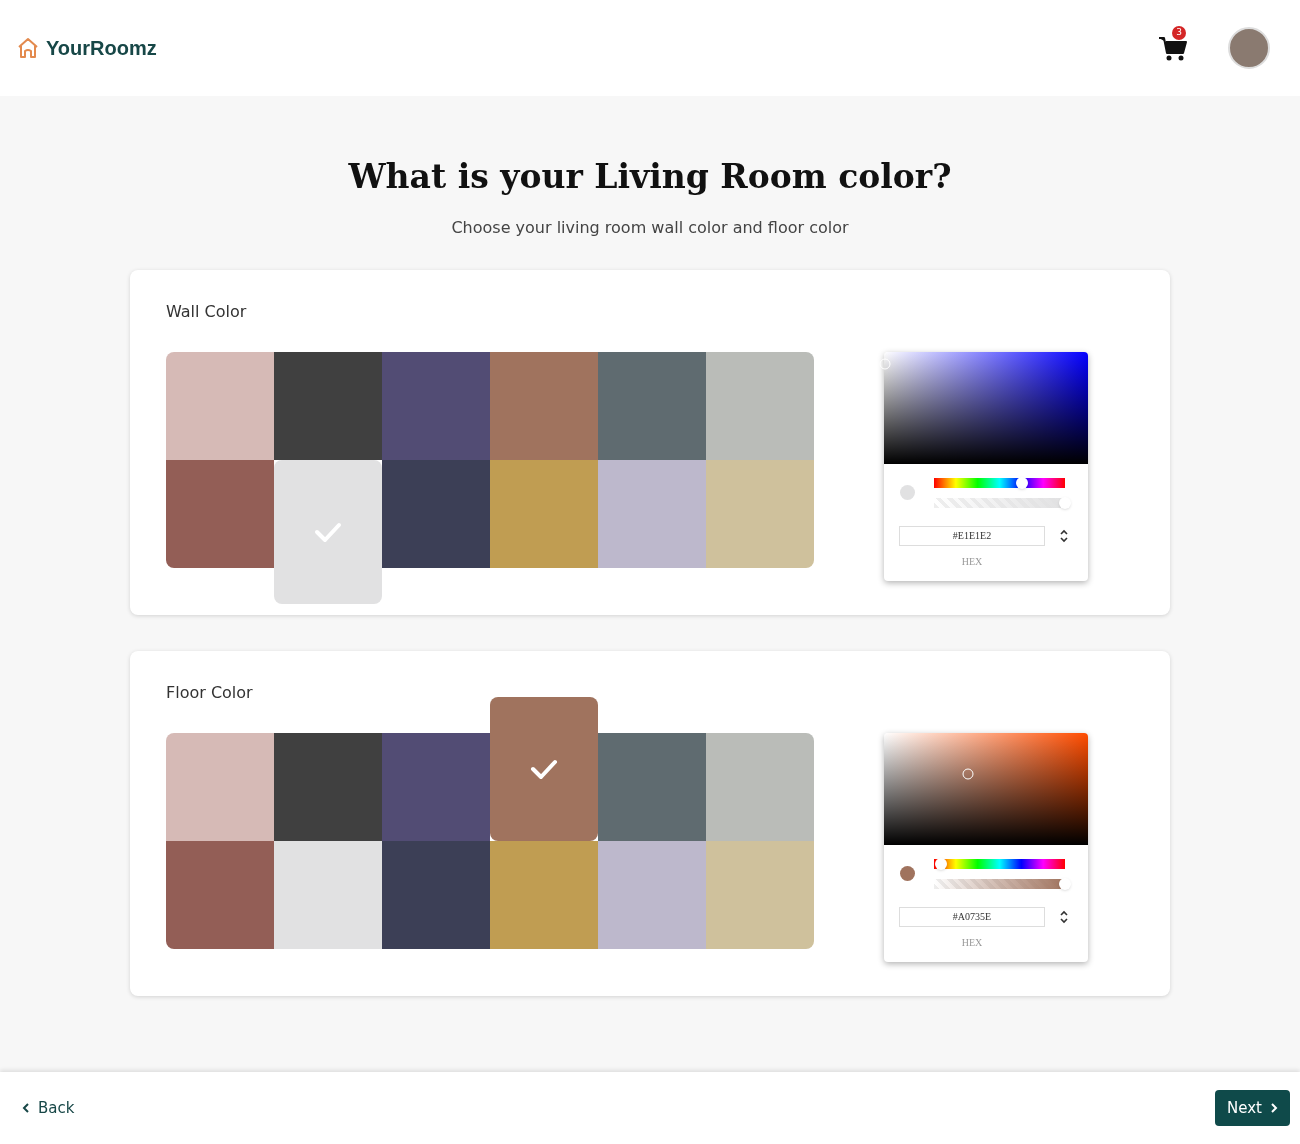 Image resolution: width=1300 pixels, height=1144 pixels. I want to click on cart-count-badge: 3, so click(1179, 33).